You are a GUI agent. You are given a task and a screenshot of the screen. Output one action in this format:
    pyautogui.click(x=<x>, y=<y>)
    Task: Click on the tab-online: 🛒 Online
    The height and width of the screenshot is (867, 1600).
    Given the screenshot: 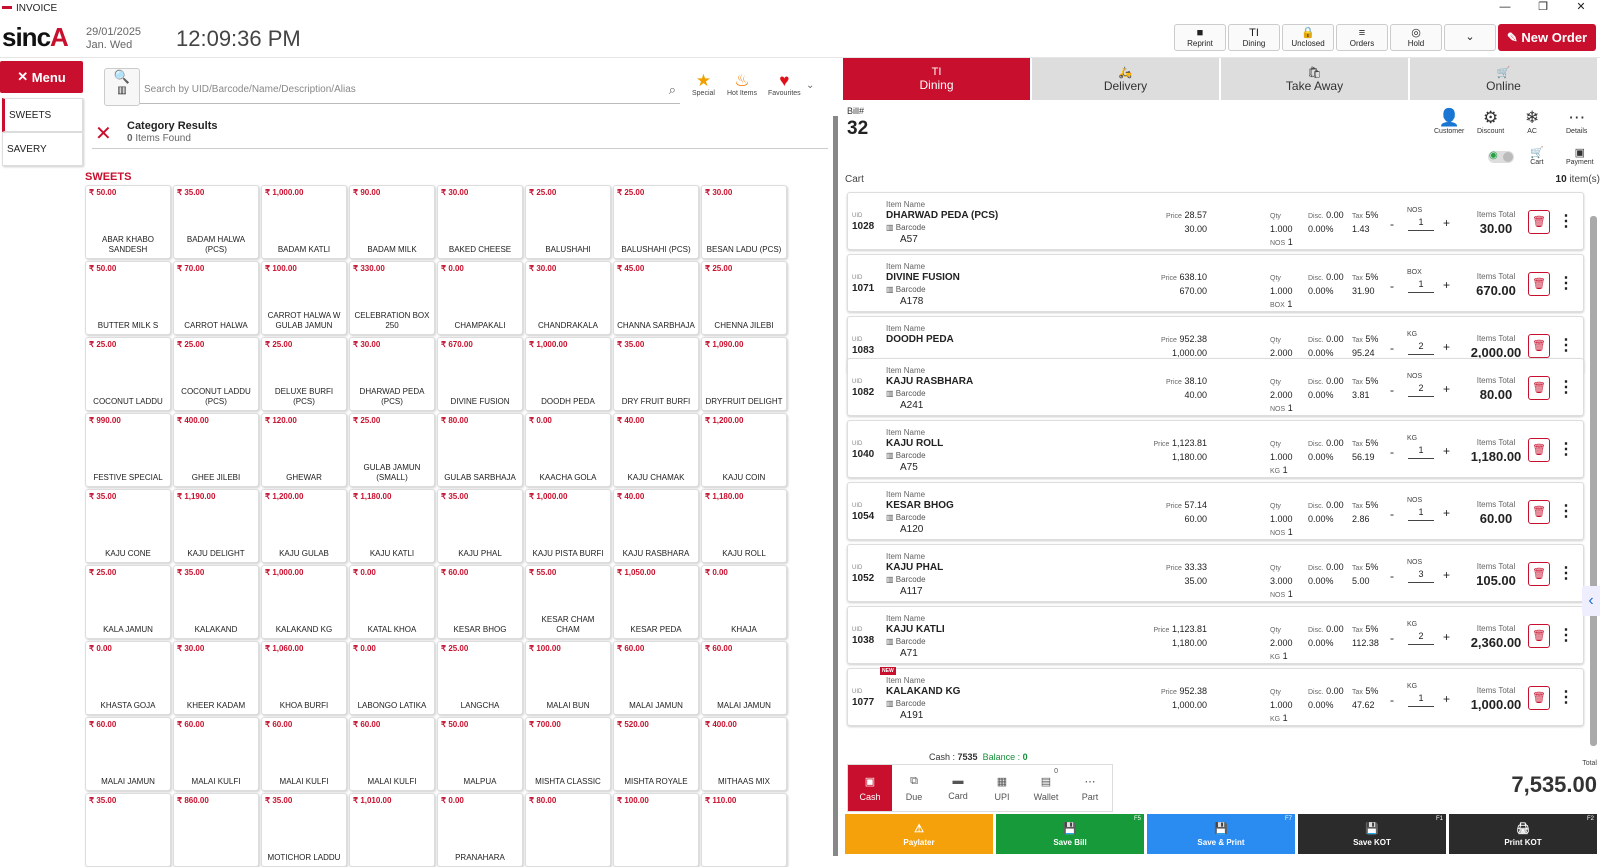 What is the action you would take?
    pyautogui.click(x=1503, y=79)
    